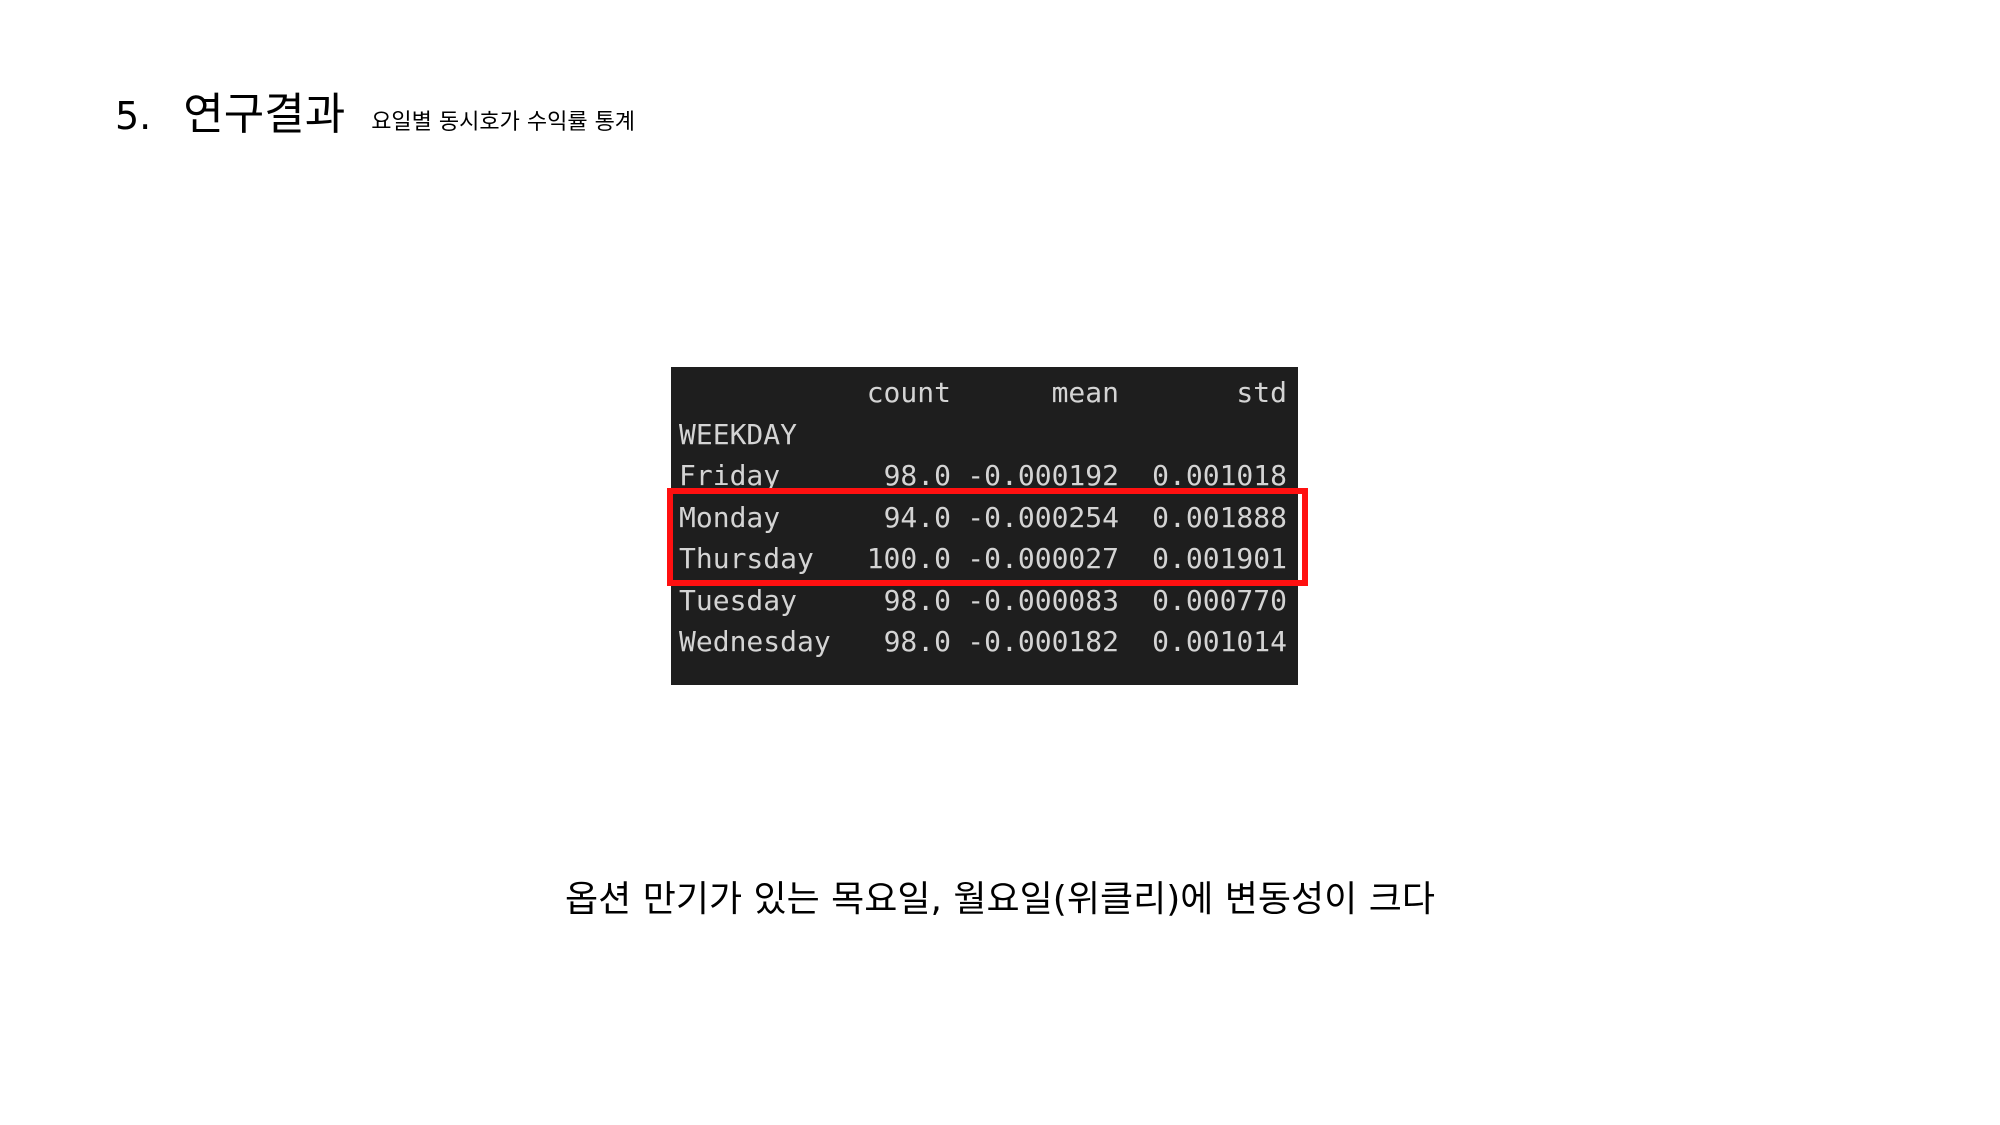 This screenshot has width=2000, height=1125. What do you see at coordinates (746, 558) in the screenshot?
I see `row-label: Thursday` at bounding box center [746, 558].